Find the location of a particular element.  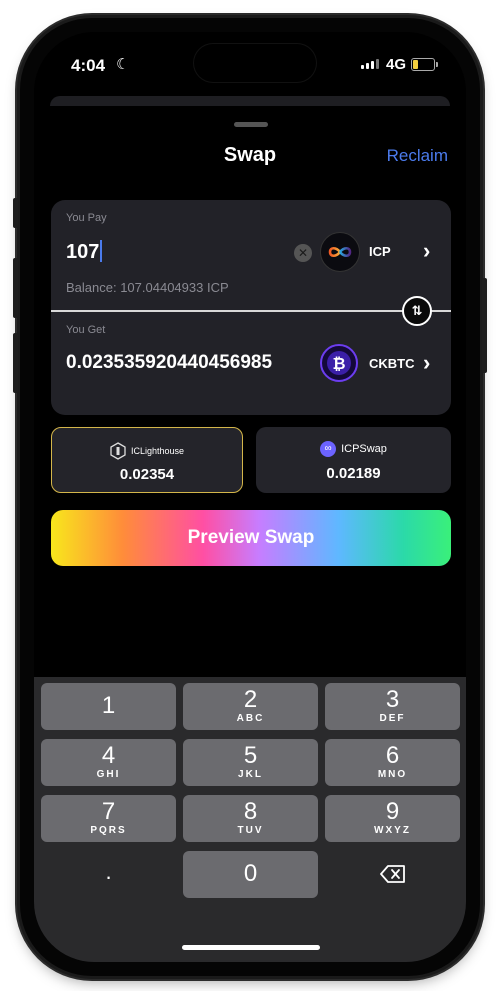

key-9: 9 WXYZ is located at coordinates (392, 818).